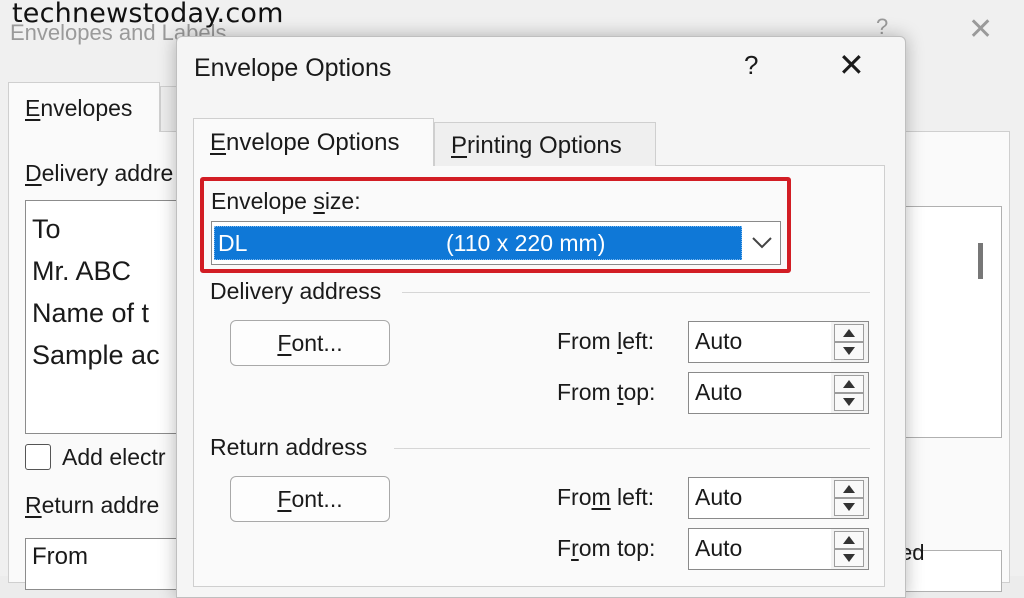 This screenshot has height=598, width=1024. I want to click on help-icon: ?, so click(751, 65).